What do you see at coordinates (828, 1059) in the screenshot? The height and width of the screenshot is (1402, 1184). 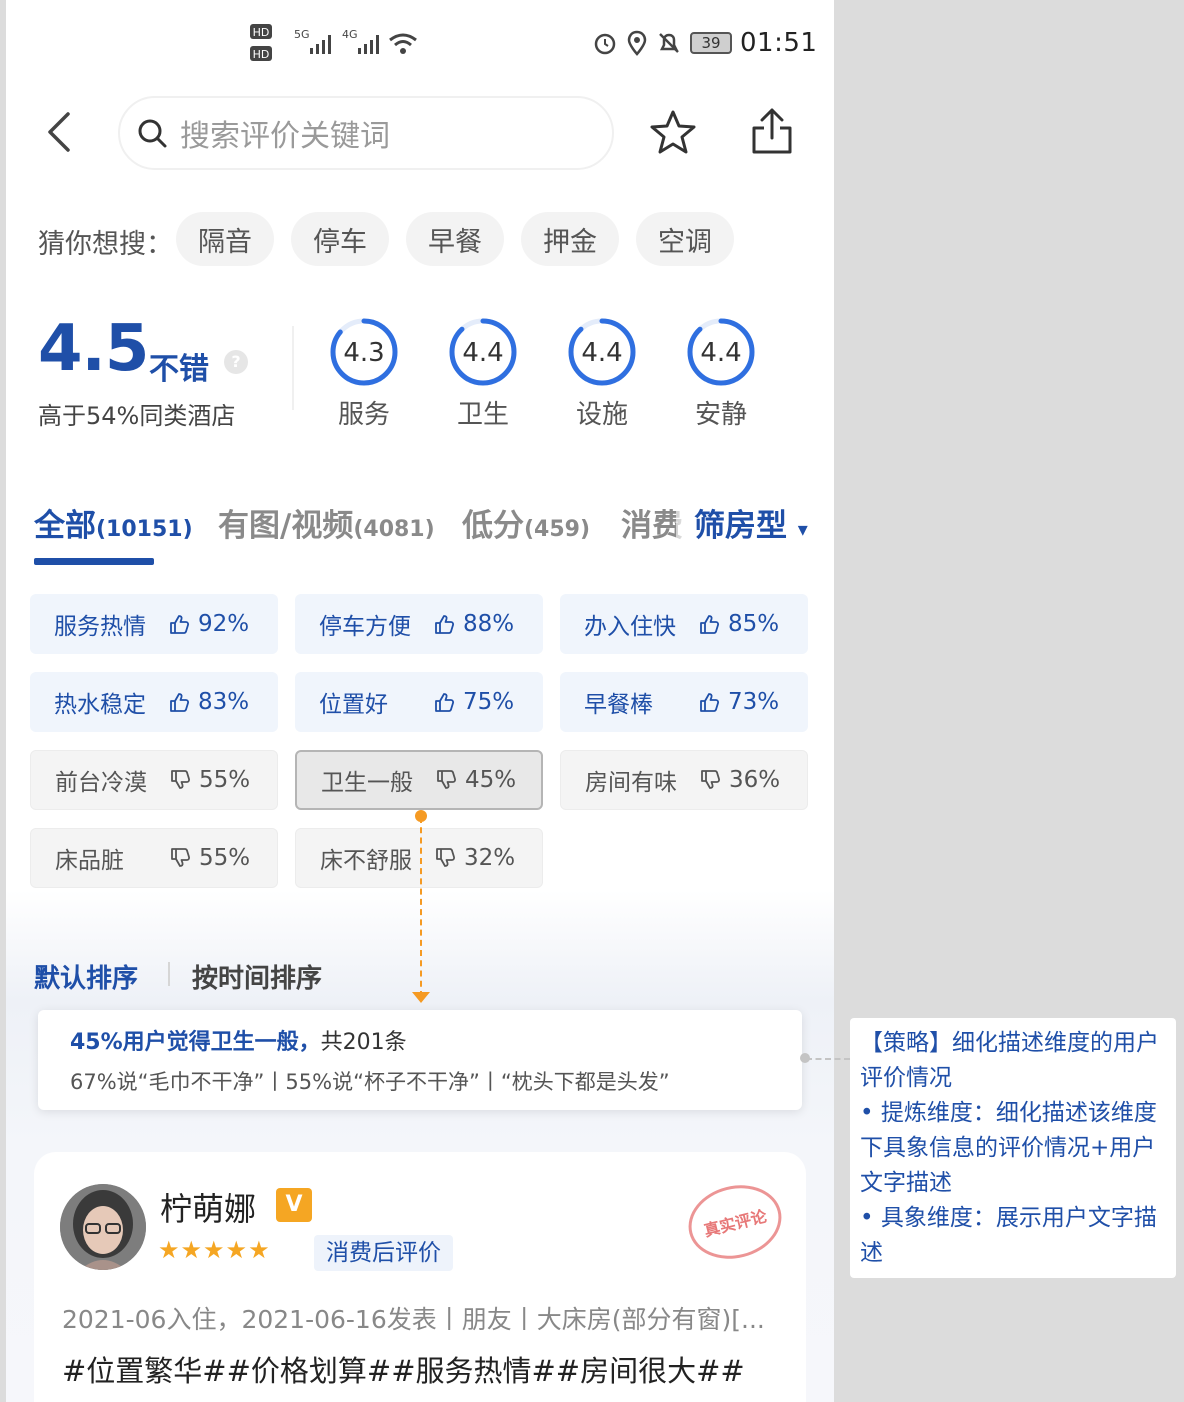 I see `note-connector` at bounding box center [828, 1059].